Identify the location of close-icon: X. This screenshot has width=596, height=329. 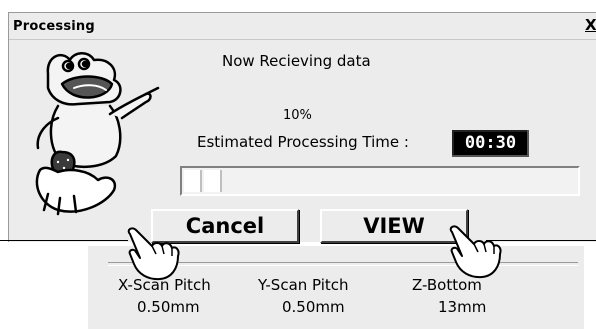
(590, 25).